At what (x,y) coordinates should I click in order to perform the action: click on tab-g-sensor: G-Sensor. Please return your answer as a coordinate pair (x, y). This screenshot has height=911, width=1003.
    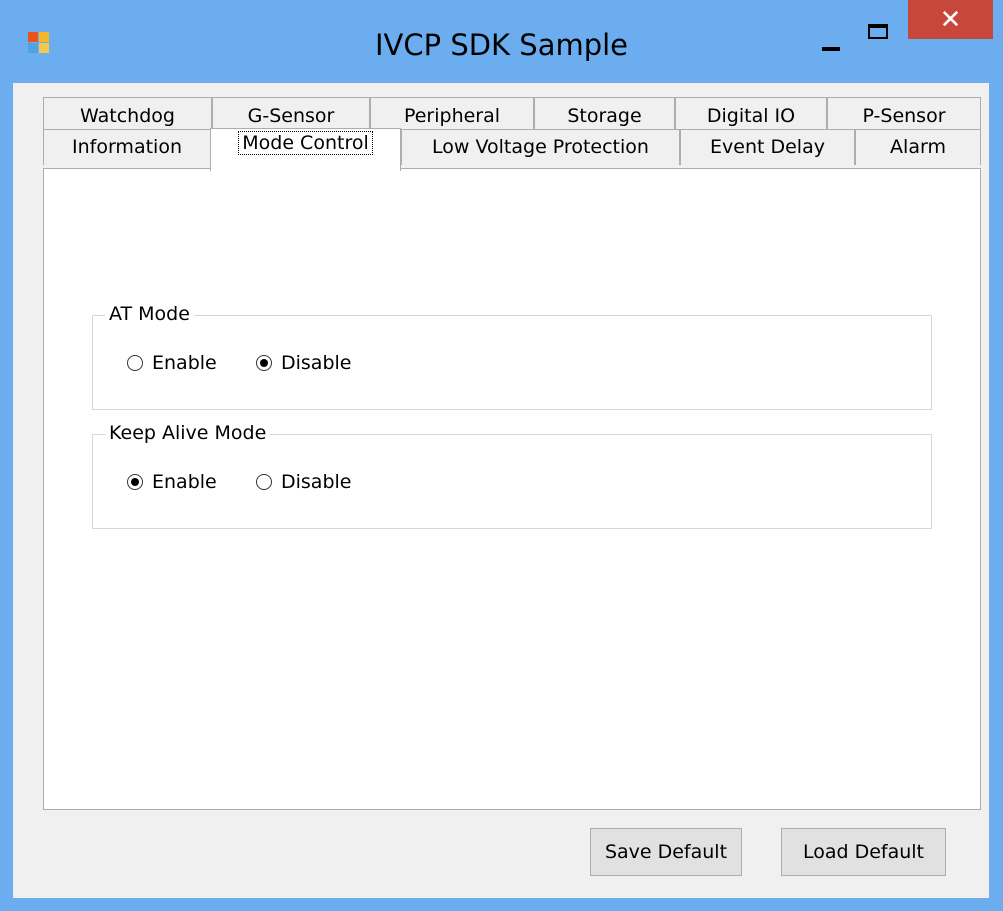
    Looking at the image, I should click on (291, 114).